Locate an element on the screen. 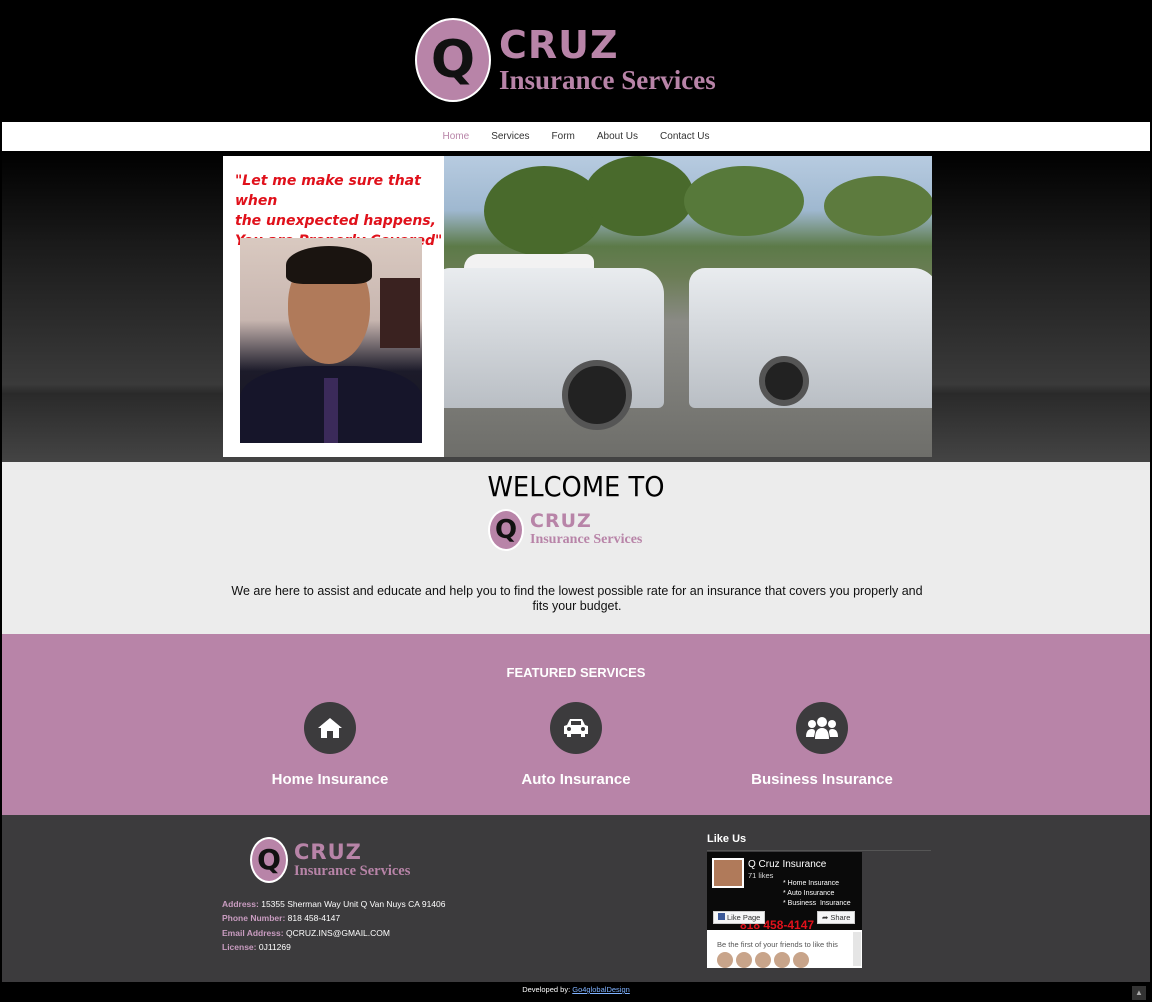  address-label: Address: is located at coordinates (240, 904).